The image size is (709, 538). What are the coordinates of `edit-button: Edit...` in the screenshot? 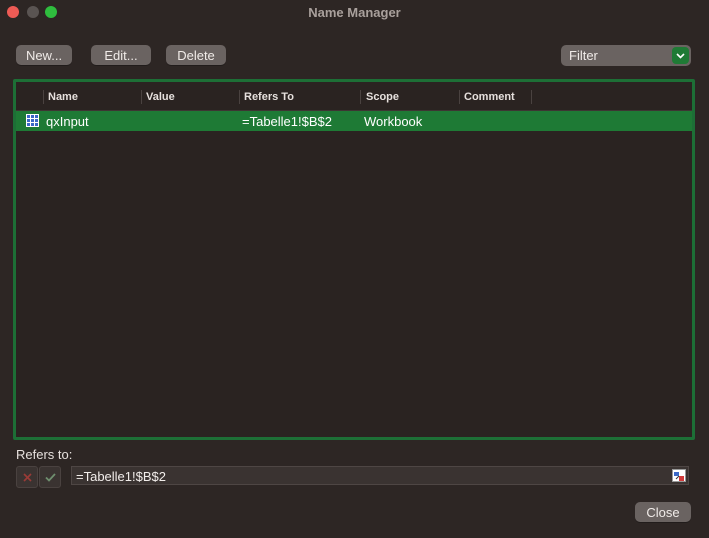 It's located at (121, 55).